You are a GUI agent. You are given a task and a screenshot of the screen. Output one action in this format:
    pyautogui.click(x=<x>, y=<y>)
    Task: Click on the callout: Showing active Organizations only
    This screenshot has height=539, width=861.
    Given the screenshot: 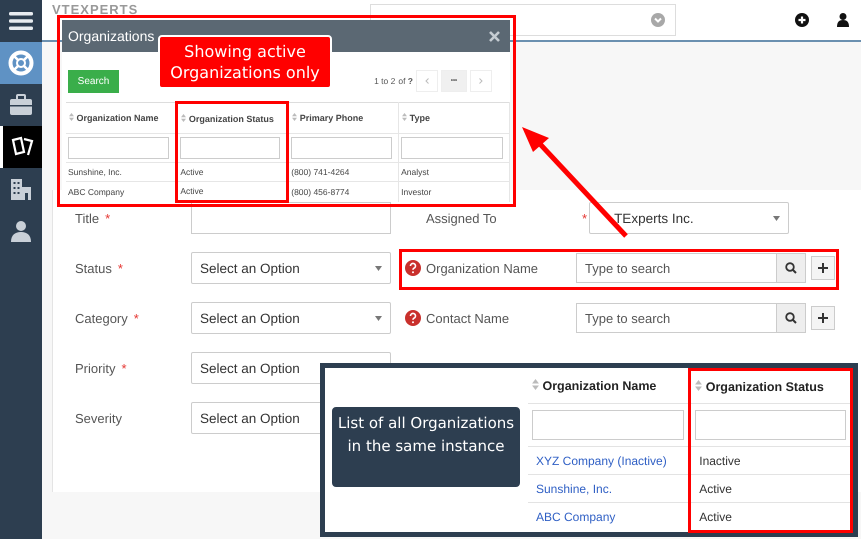 What is the action you would take?
    pyautogui.click(x=245, y=62)
    